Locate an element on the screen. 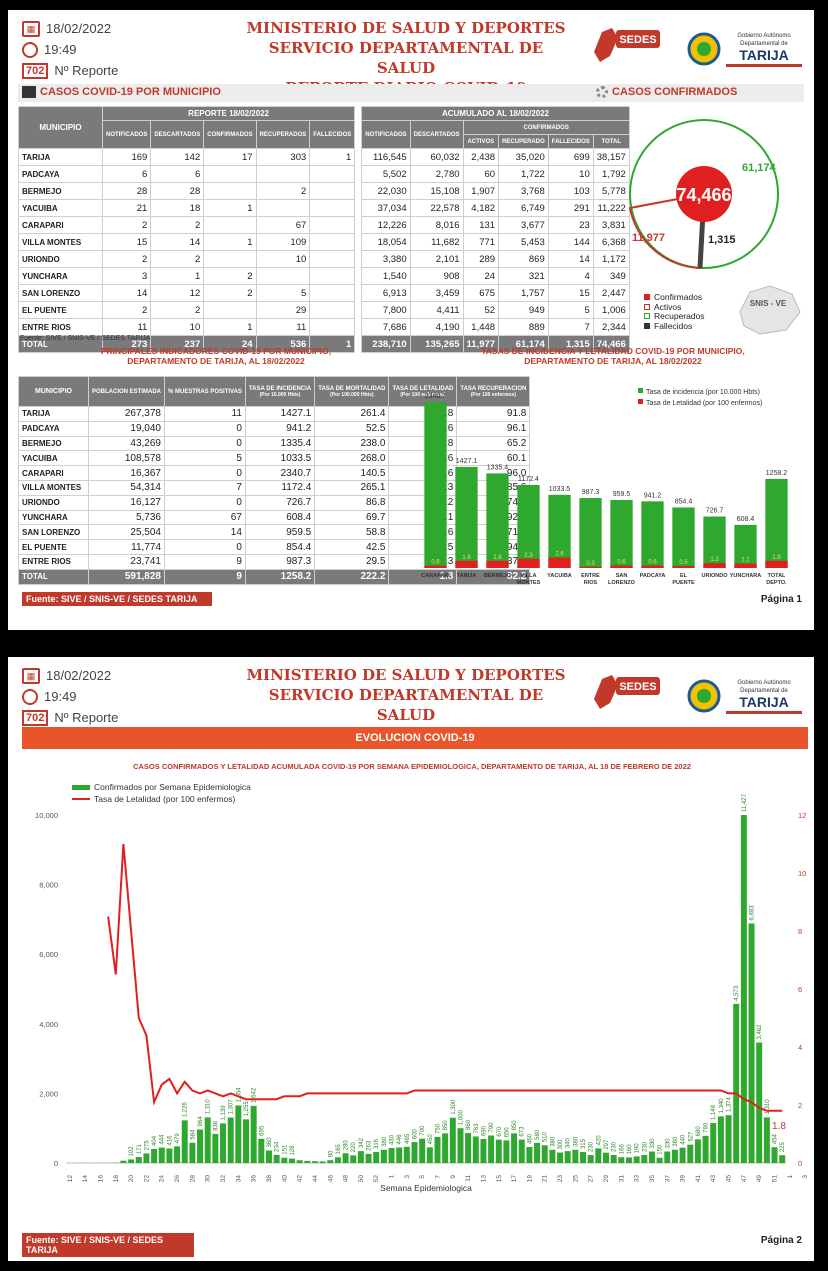  table-cell: 28 is located at coordinates (126, 191).